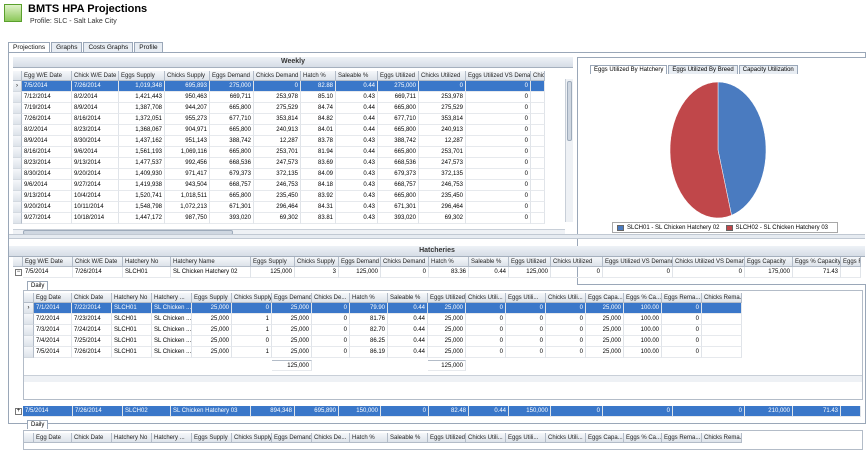 This screenshot has width=866, height=450. What do you see at coordinates (232, 185) in the screenshot?
I see `table-cell: 668,757` at bounding box center [232, 185].